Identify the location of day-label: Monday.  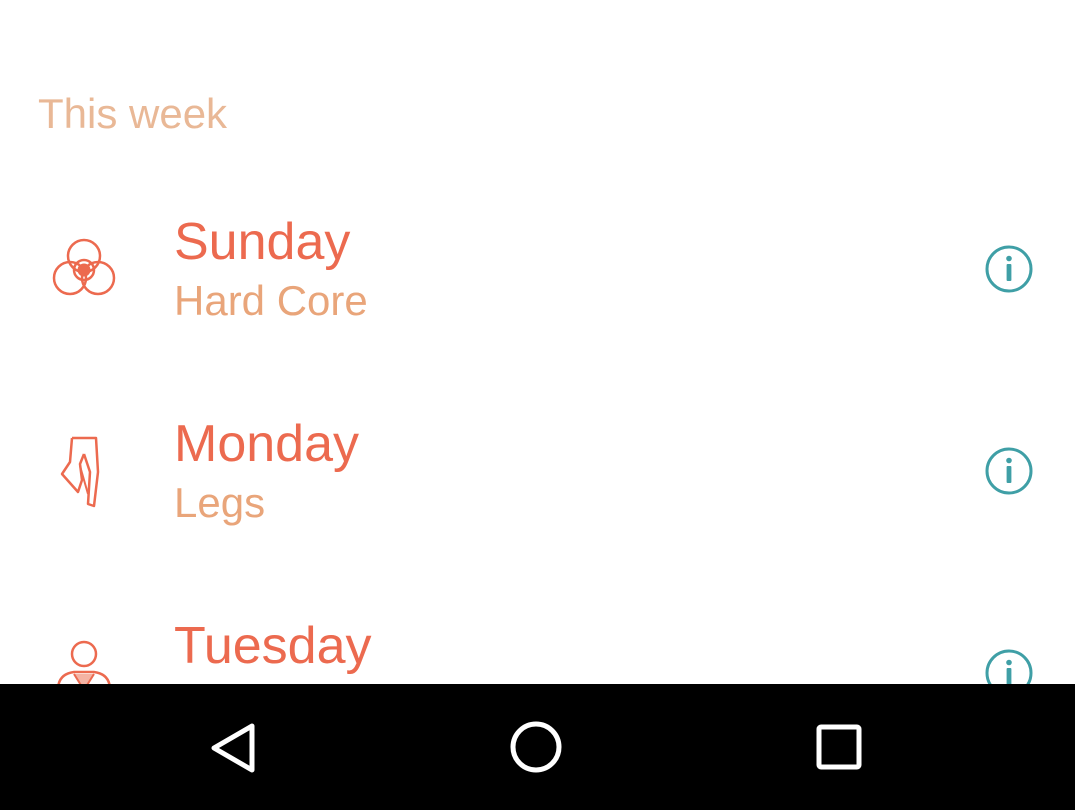
(266, 444).